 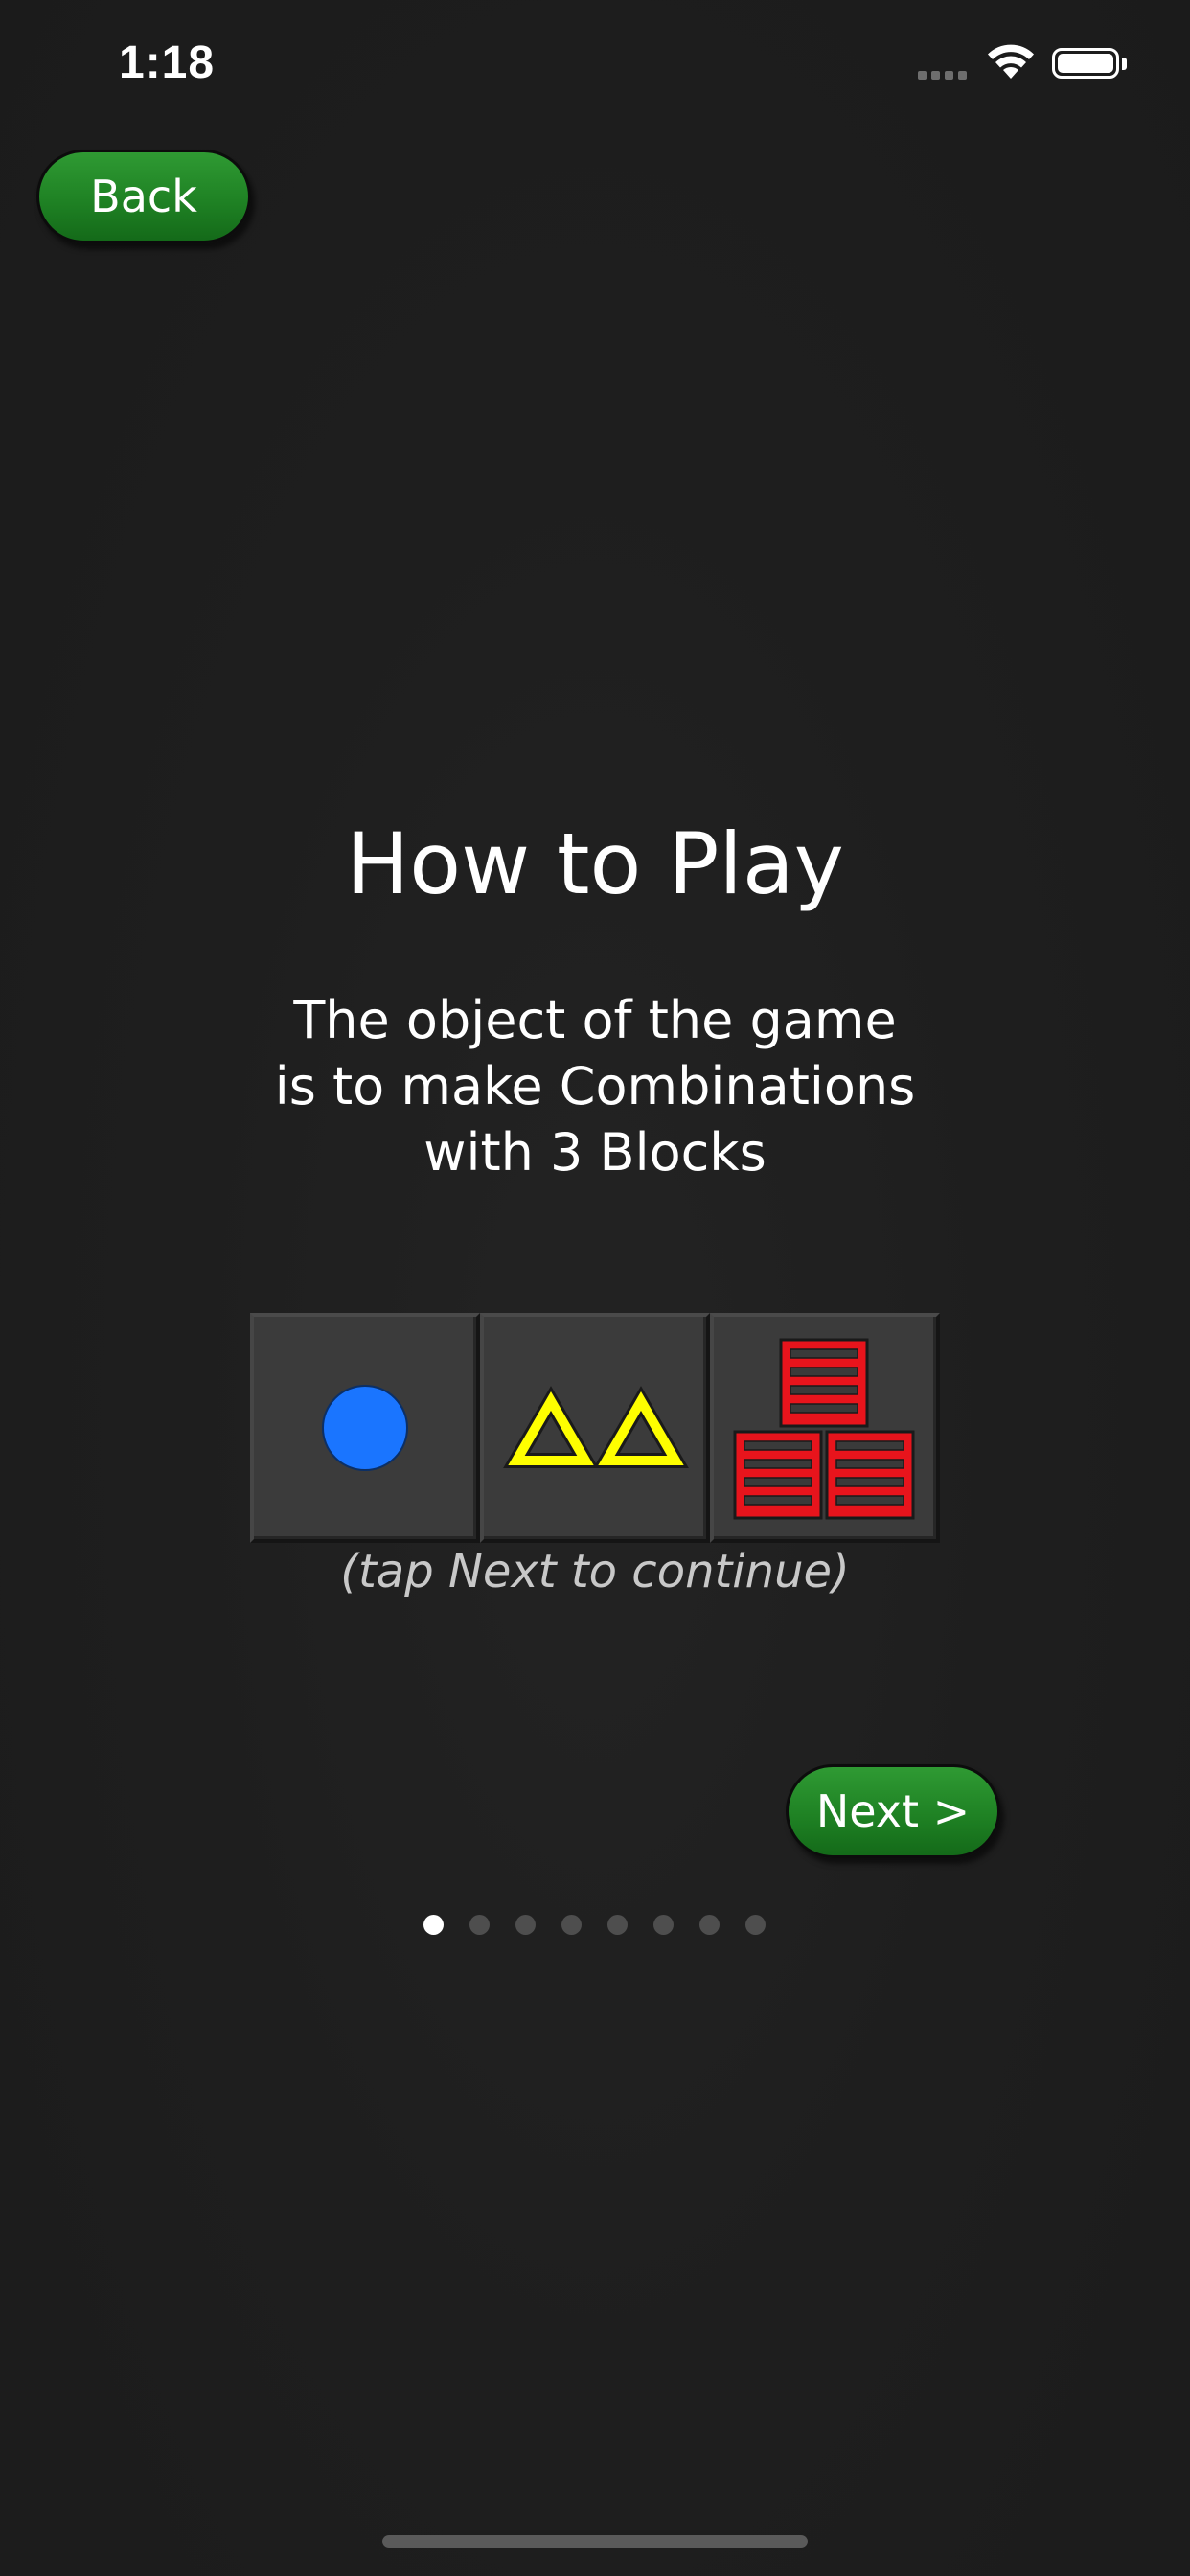 I want to click on page-title: How to Play, so click(x=595, y=864).